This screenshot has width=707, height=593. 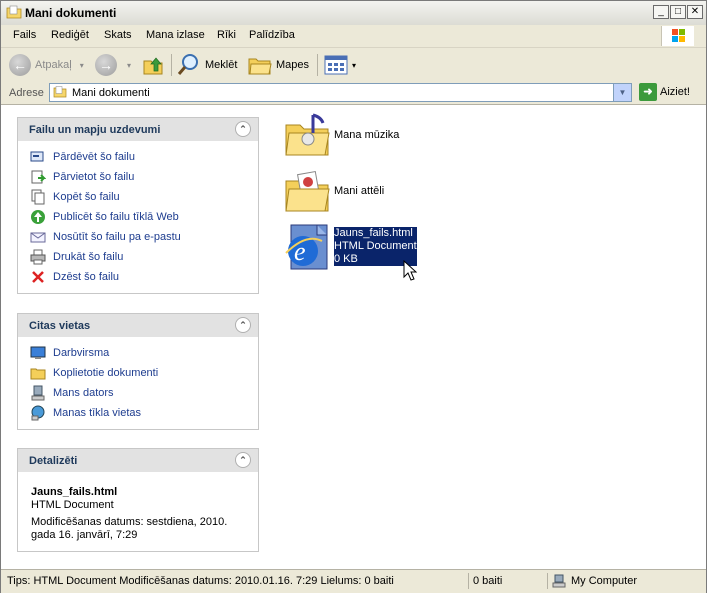 What do you see at coordinates (138, 177) in the screenshot?
I see `task-move: Pārvietot šo failu` at bounding box center [138, 177].